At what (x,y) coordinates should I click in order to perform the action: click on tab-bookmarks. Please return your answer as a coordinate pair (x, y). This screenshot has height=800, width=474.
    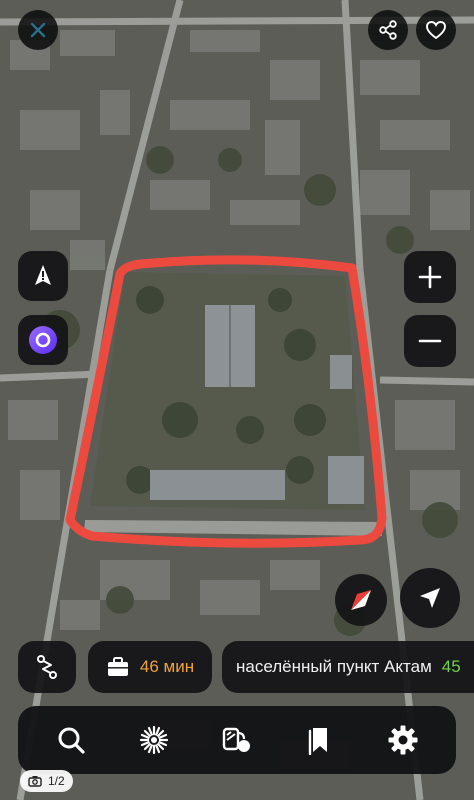
    Looking at the image, I should click on (320, 740).